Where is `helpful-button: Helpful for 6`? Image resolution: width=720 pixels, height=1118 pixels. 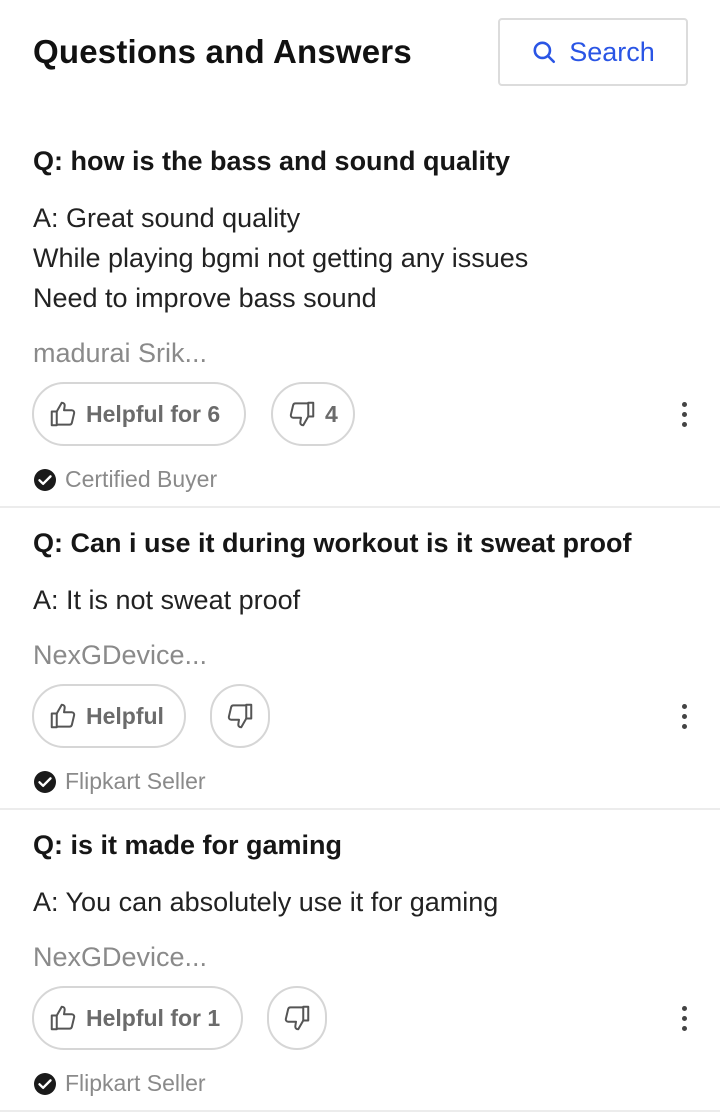
helpful-button: Helpful for 6 is located at coordinates (139, 414).